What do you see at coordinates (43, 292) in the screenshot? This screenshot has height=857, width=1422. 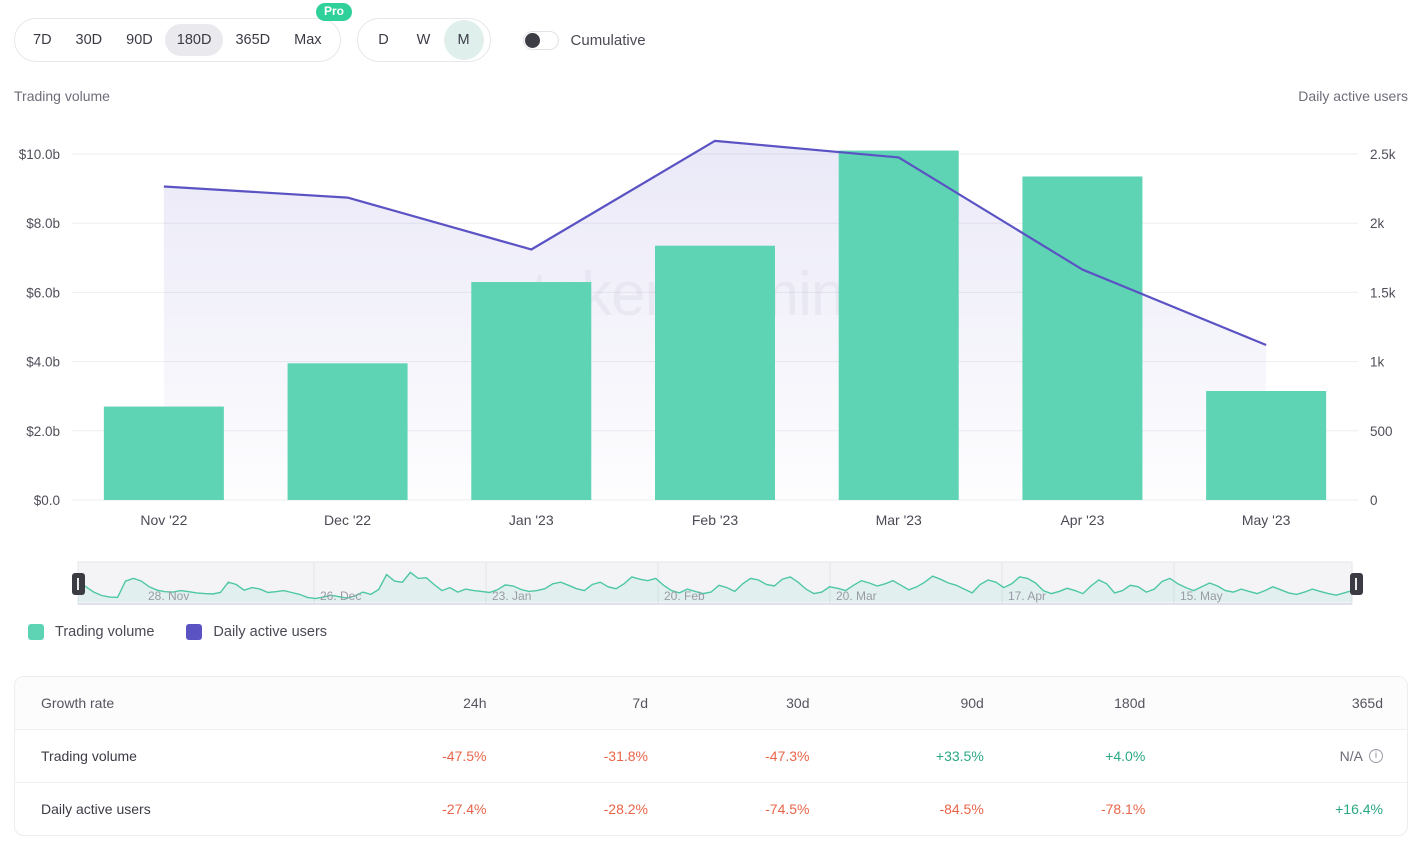 I see `left-tick-label: $6.0b` at bounding box center [43, 292].